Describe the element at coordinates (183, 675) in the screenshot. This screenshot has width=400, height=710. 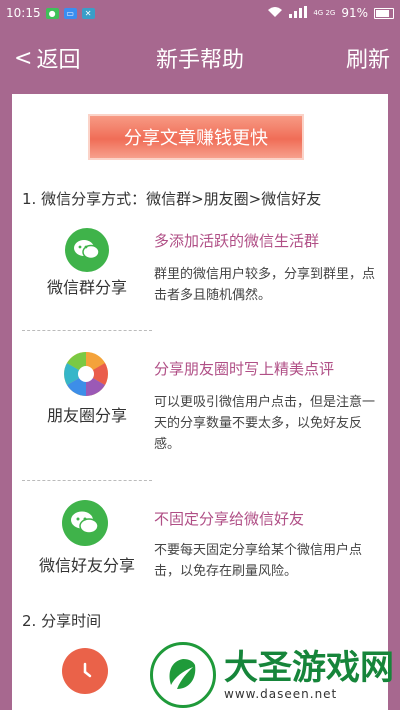
I see `watermark-logo-icon` at that location.